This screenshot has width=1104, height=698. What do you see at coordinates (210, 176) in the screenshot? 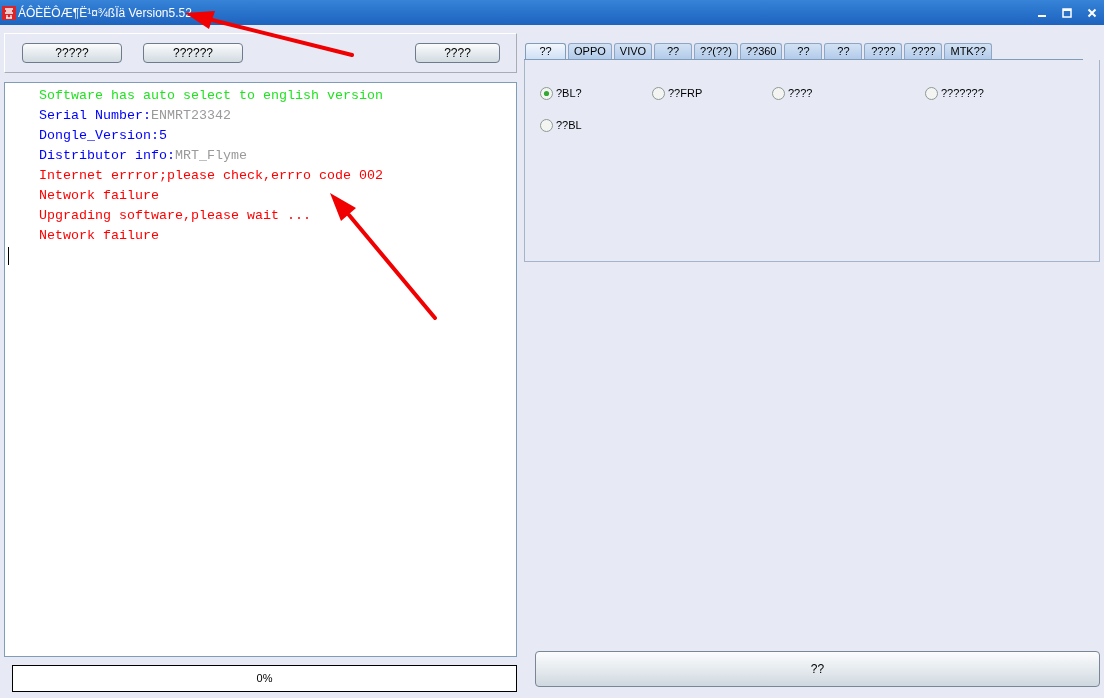
I see `log-line: Internet errror;please check,errro code 002` at bounding box center [210, 176].